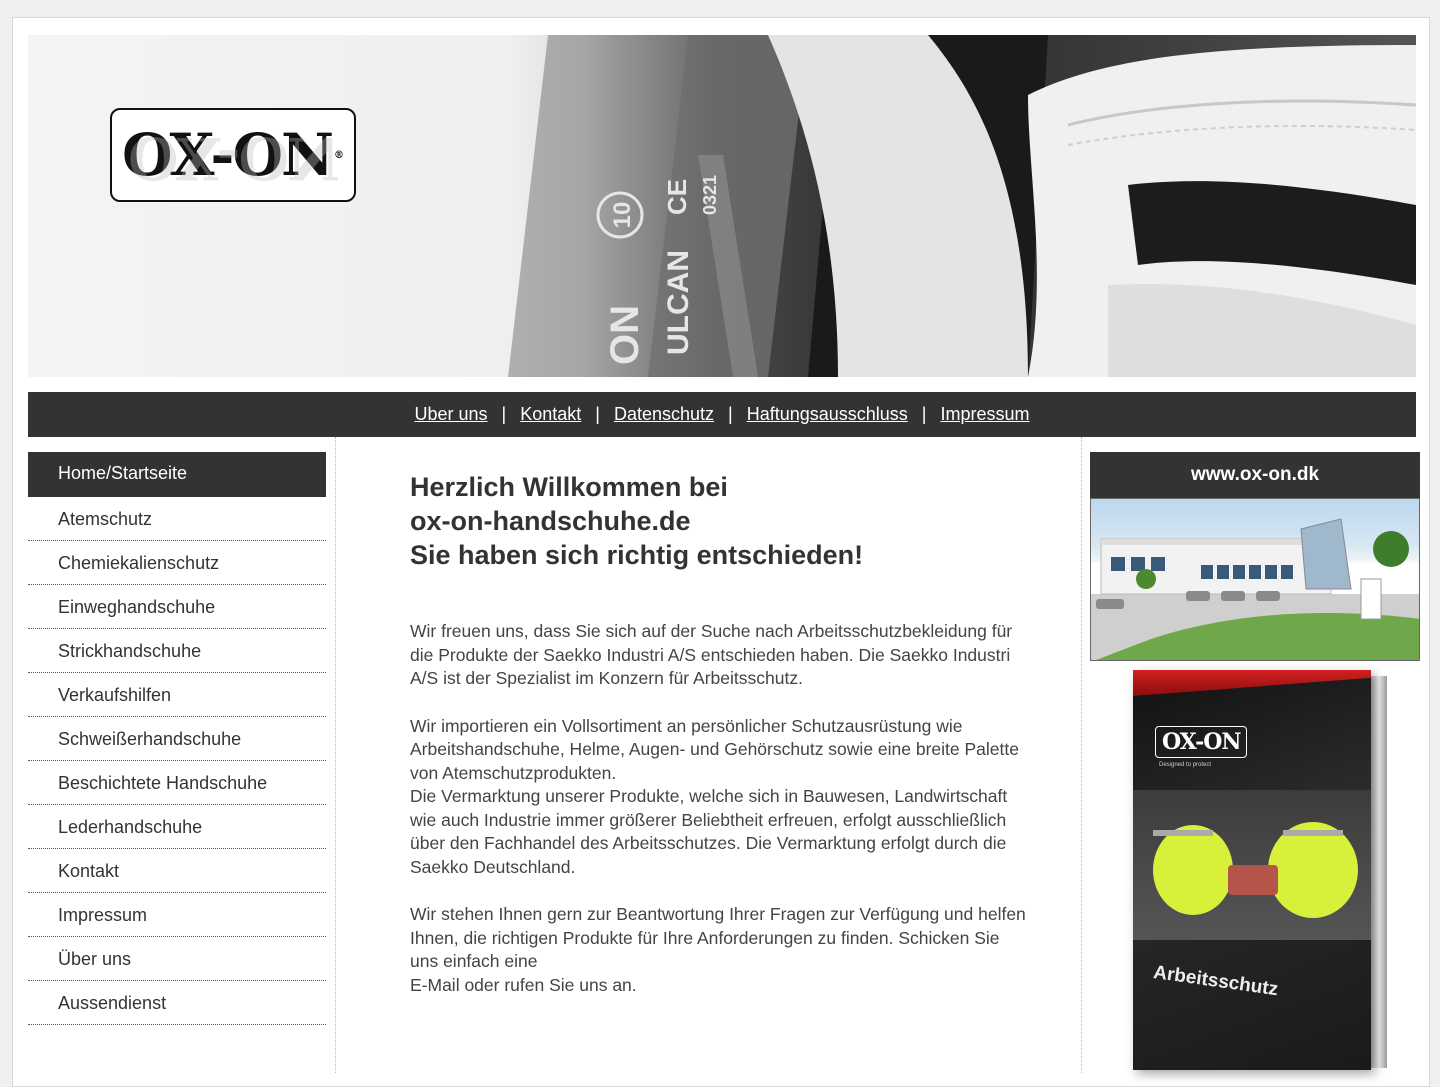  Describe the element at coordinates (1185, 765) in the screenshot. I see `brochure-tagline: Designed to protect` at that location.